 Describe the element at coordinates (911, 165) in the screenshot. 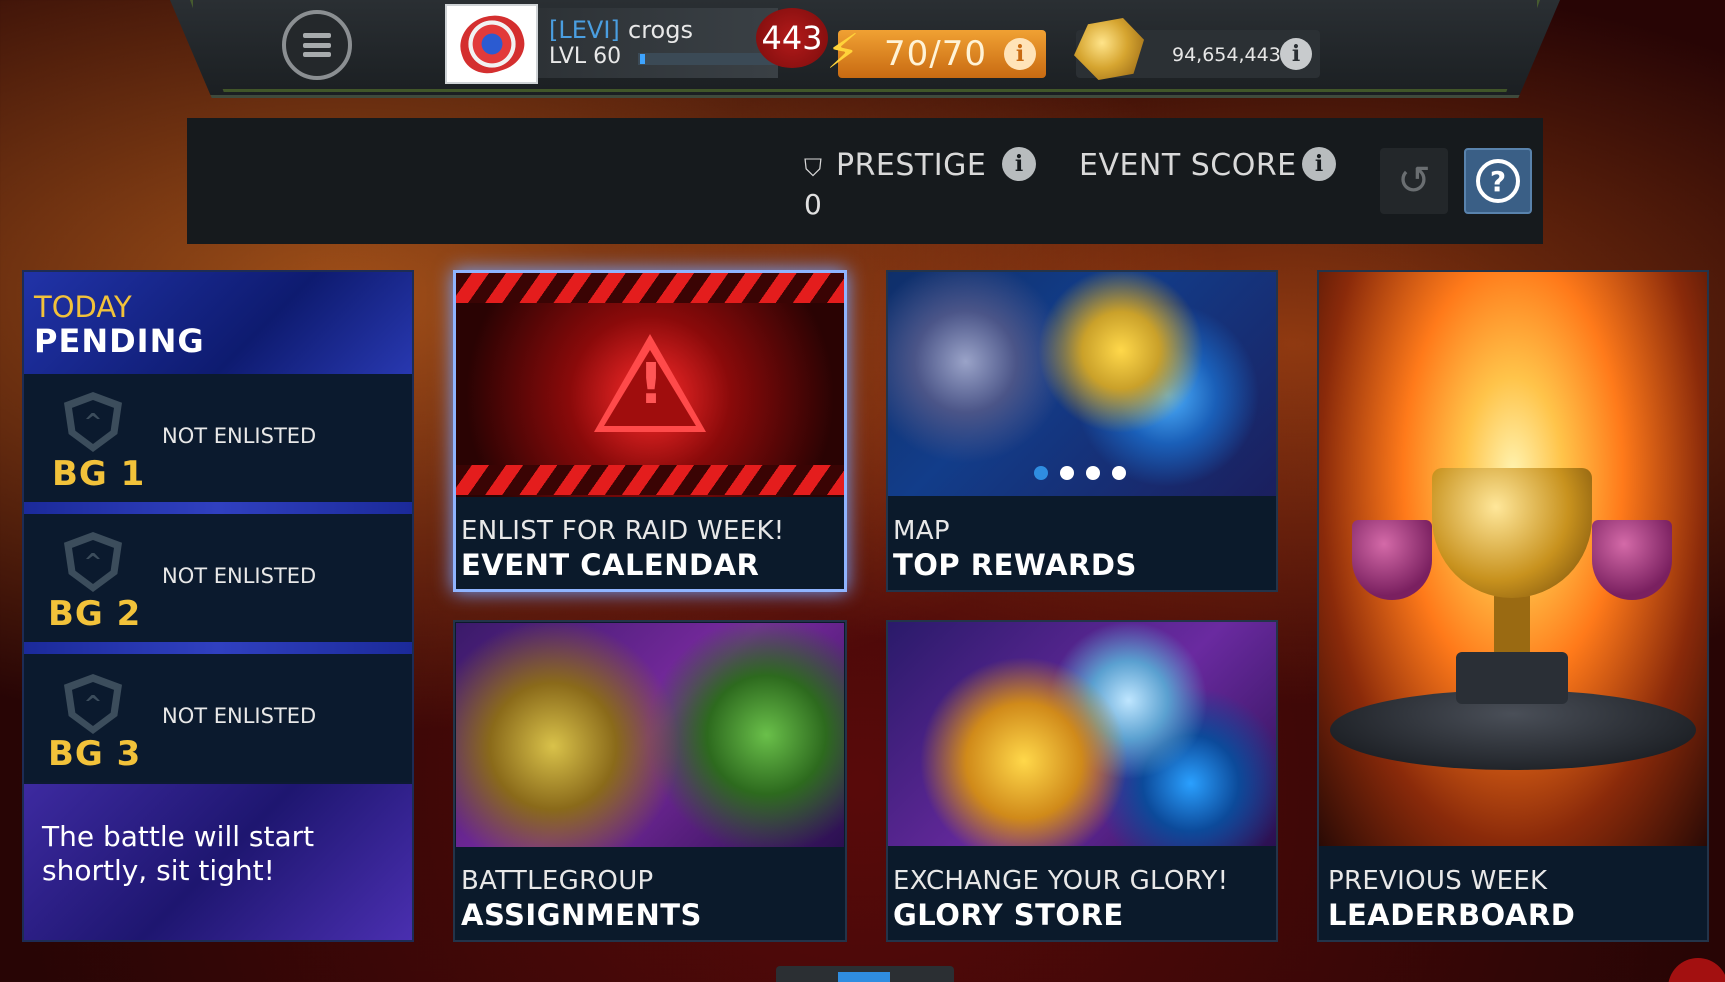

I see `prestige-label: PRESTIGE` at that location.